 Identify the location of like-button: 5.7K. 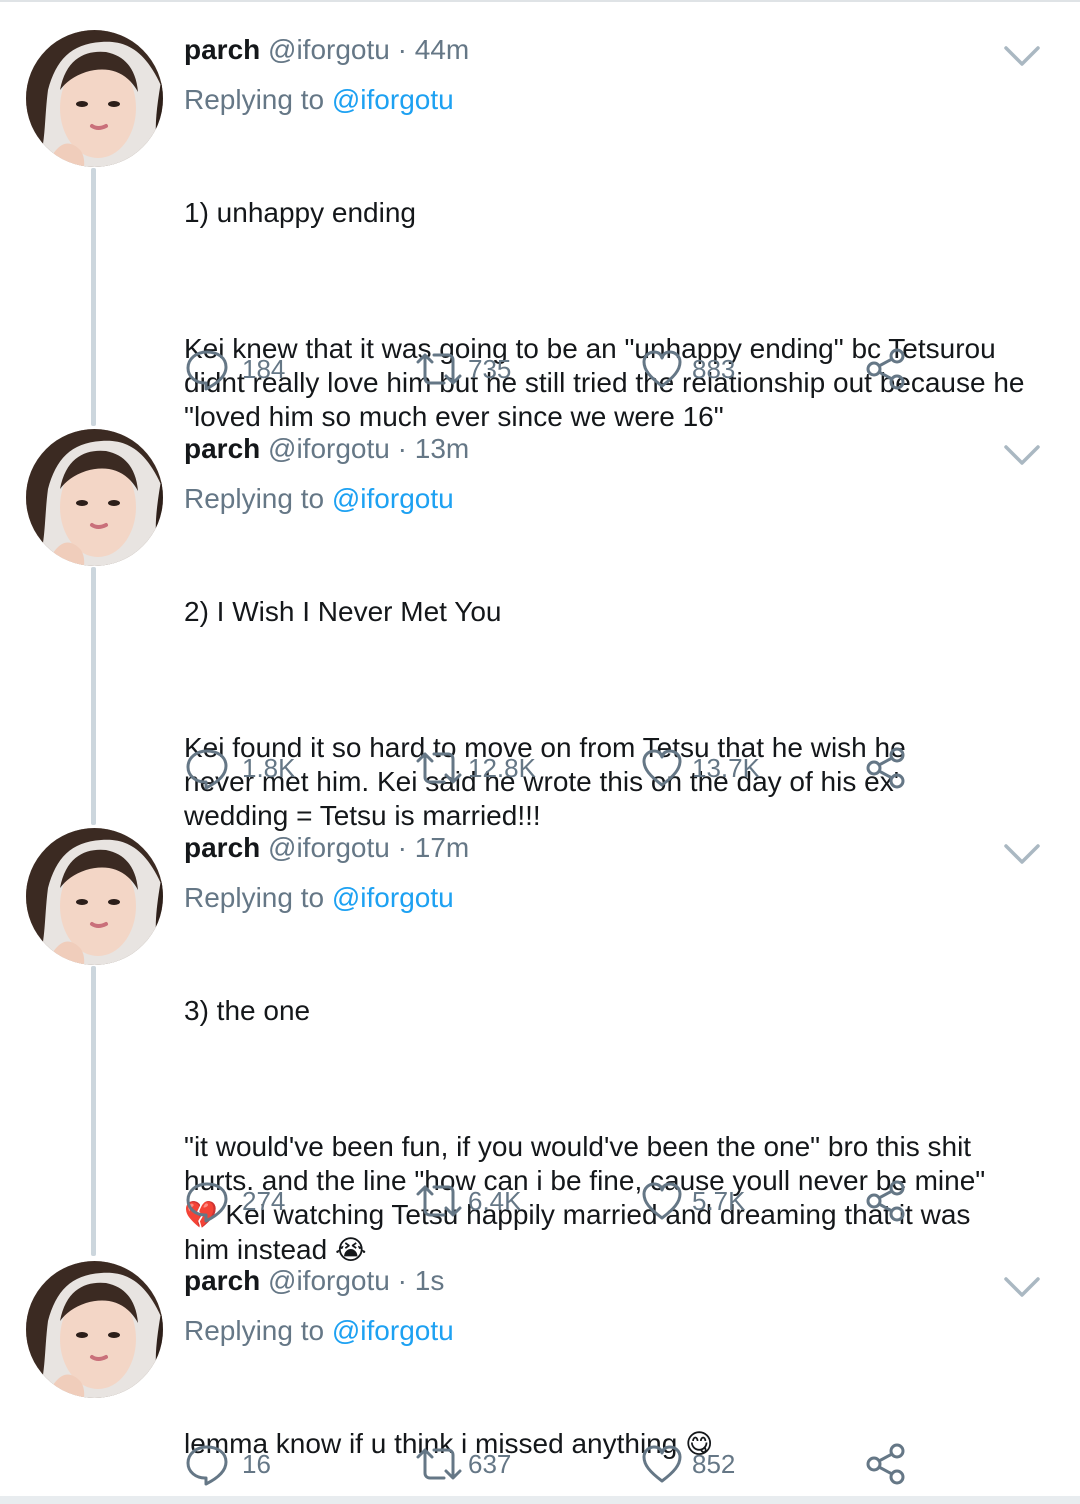
(693, 1201).